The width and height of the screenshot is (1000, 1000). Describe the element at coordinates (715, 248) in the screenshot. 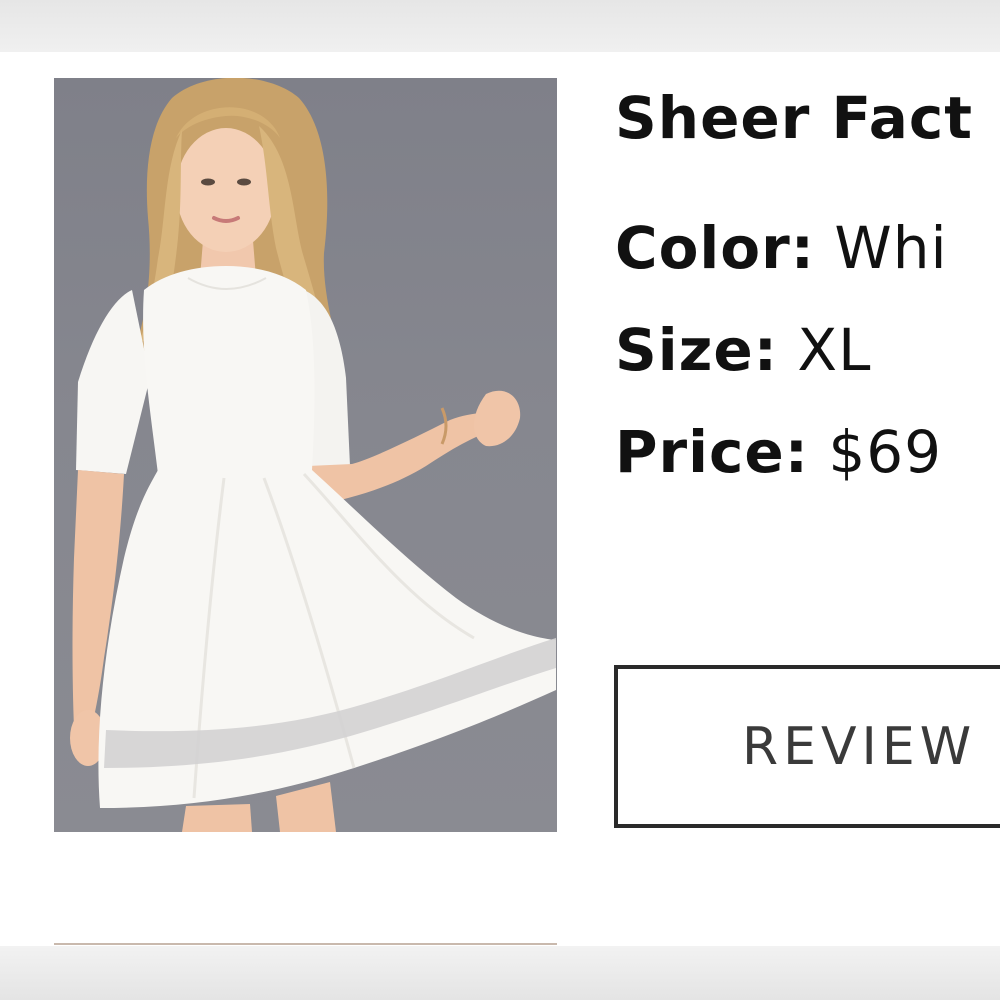

I see `color-label: Color:` at that location.